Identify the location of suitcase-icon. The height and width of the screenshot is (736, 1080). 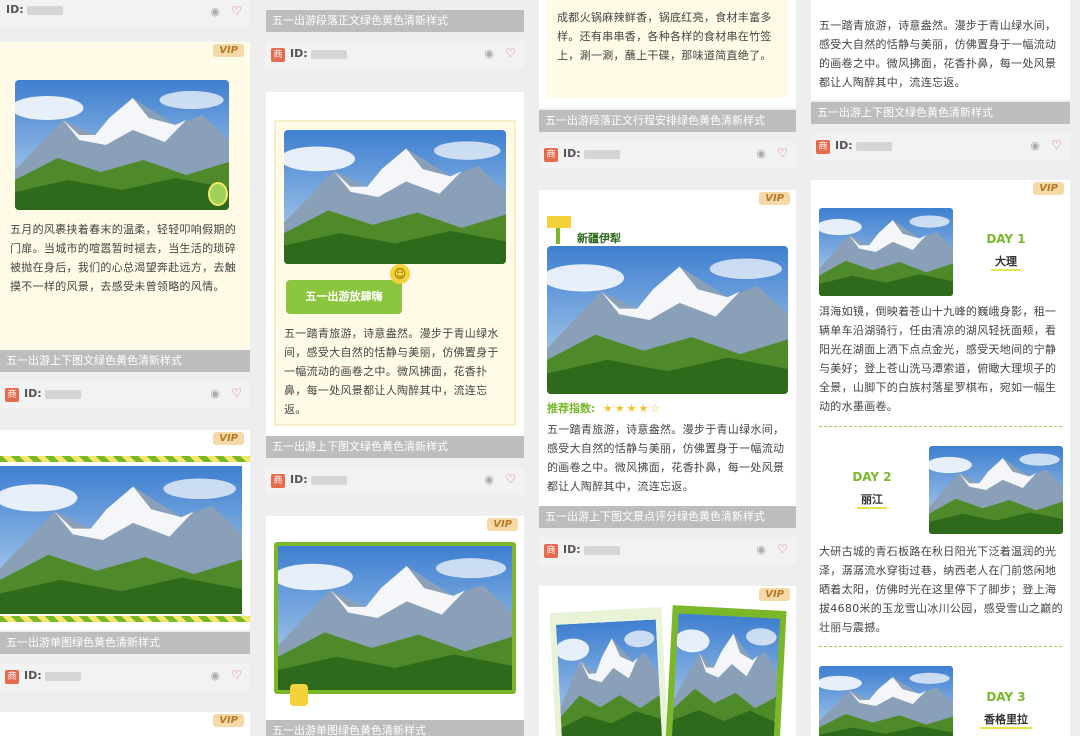
(299, 695).